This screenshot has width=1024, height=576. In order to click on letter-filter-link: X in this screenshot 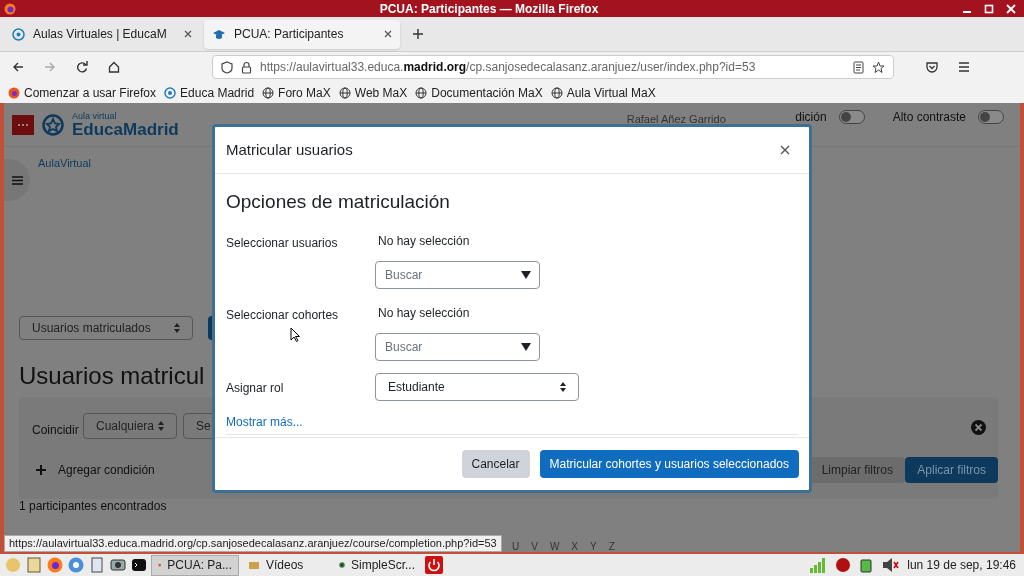, I will do `click(575, 545)`.